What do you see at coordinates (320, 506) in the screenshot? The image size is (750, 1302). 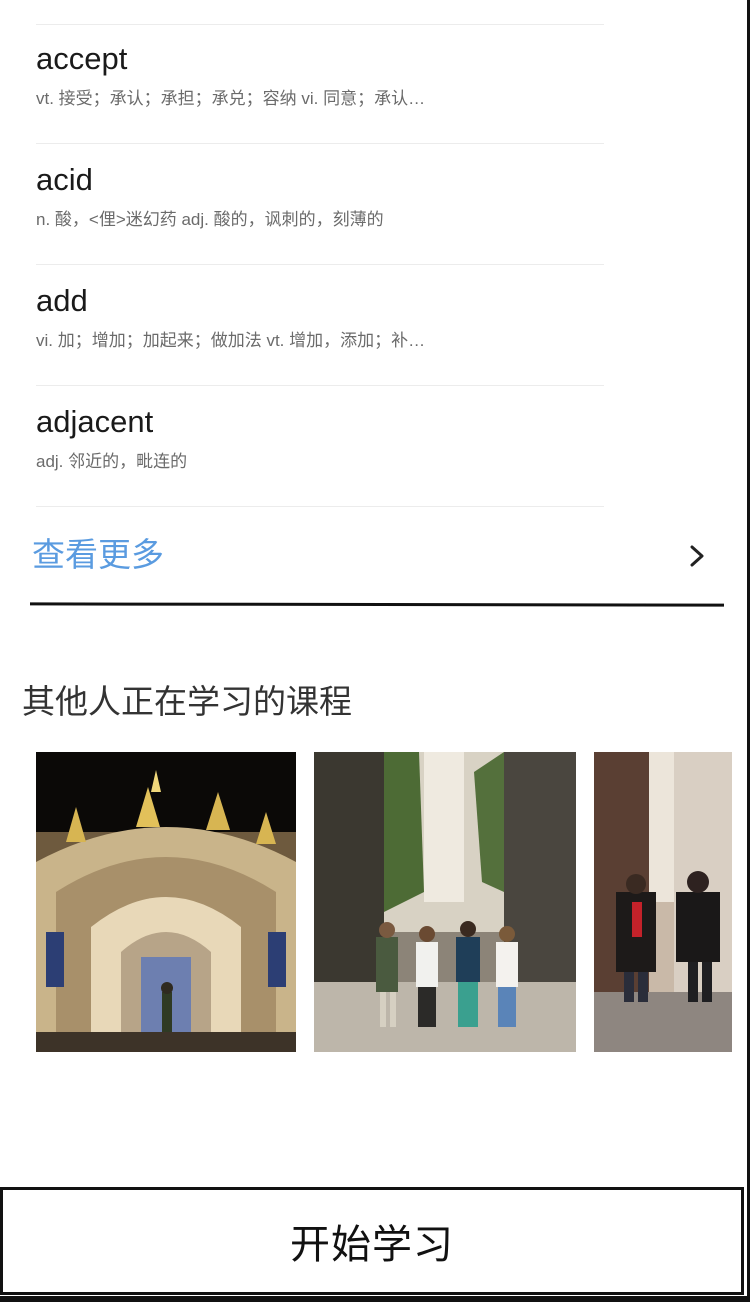 I see `list-divider` at bounding box center [320, 506].